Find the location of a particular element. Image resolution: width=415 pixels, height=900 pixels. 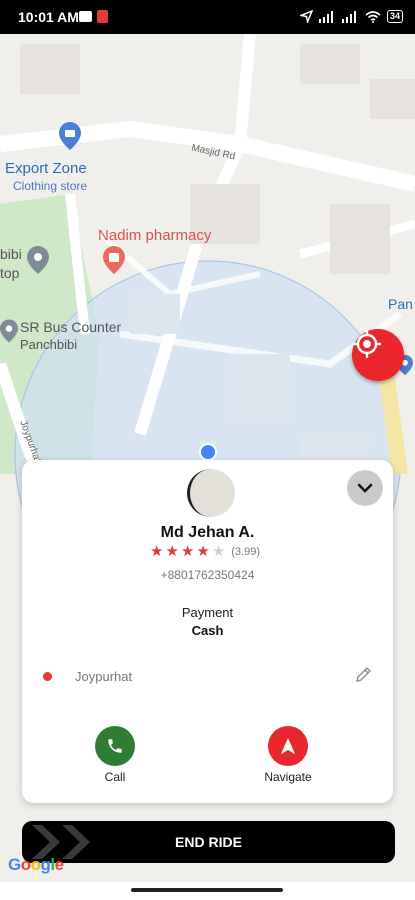

bus-pin-icon is located at coordinates (9, 331).